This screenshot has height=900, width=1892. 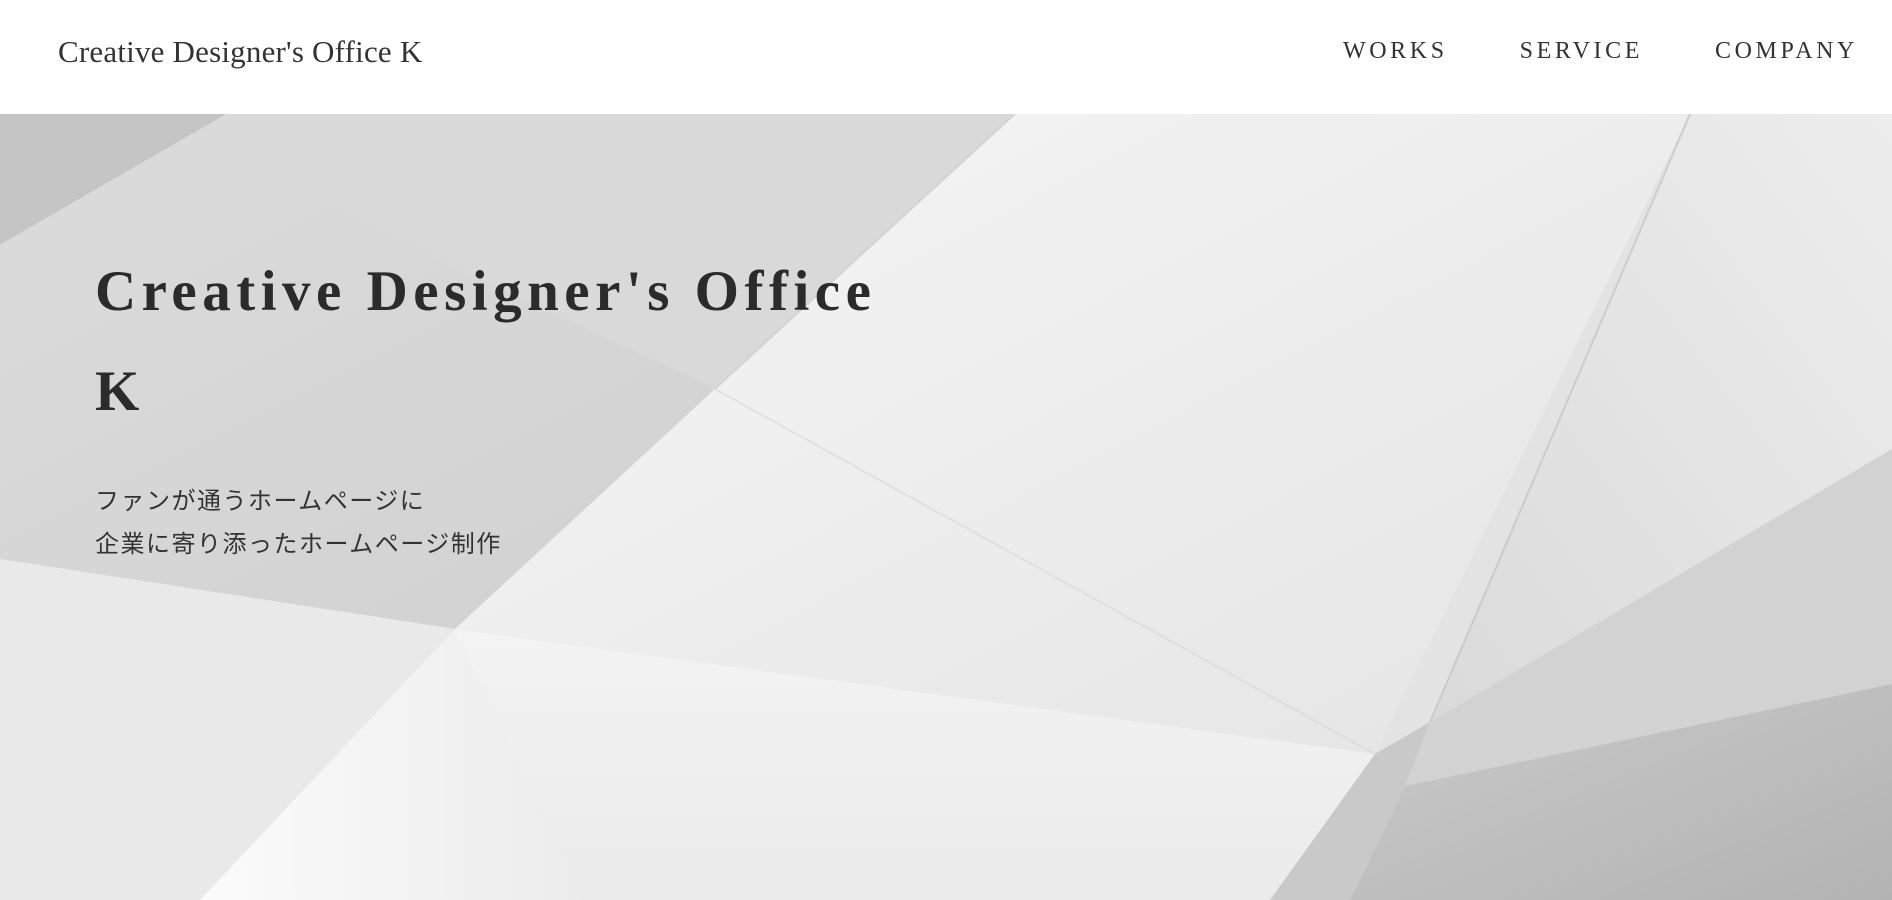 I want to click on hero-tagline: ファンが通うホームページに 企業に寄り添ったホームページ制作, so click(x=298, y=523).